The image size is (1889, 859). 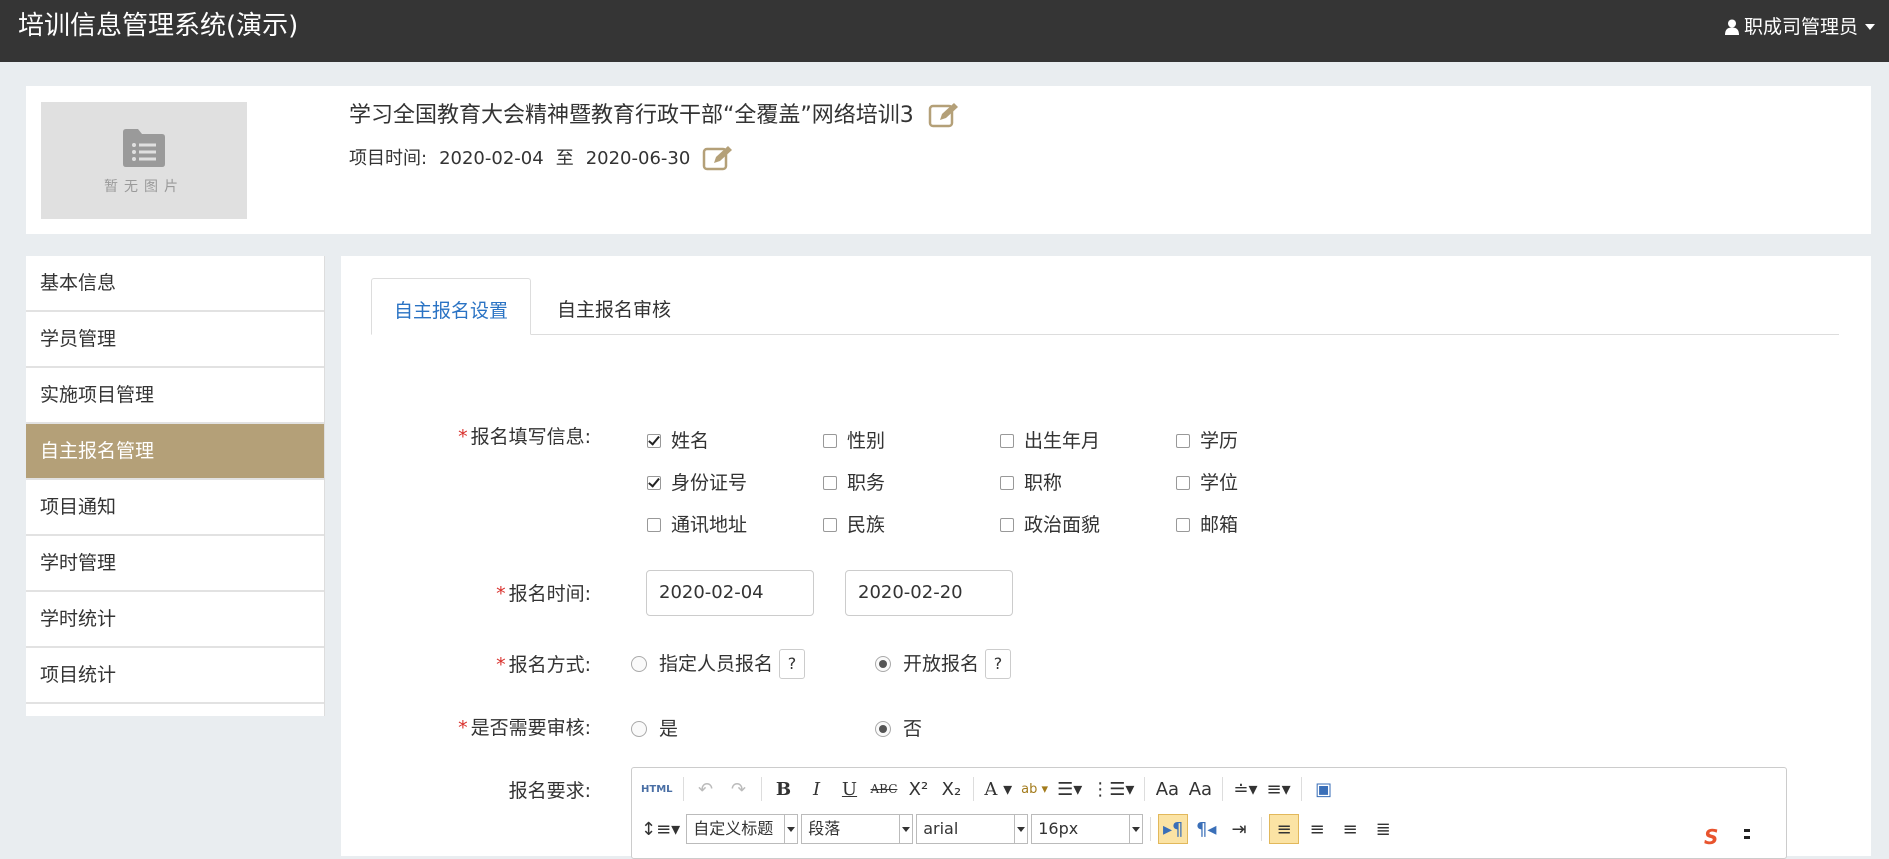 What do you see at coordinates (898, 729) in the screenshot?
I see `review-option-no: 否` at bounding box center [898, 729].